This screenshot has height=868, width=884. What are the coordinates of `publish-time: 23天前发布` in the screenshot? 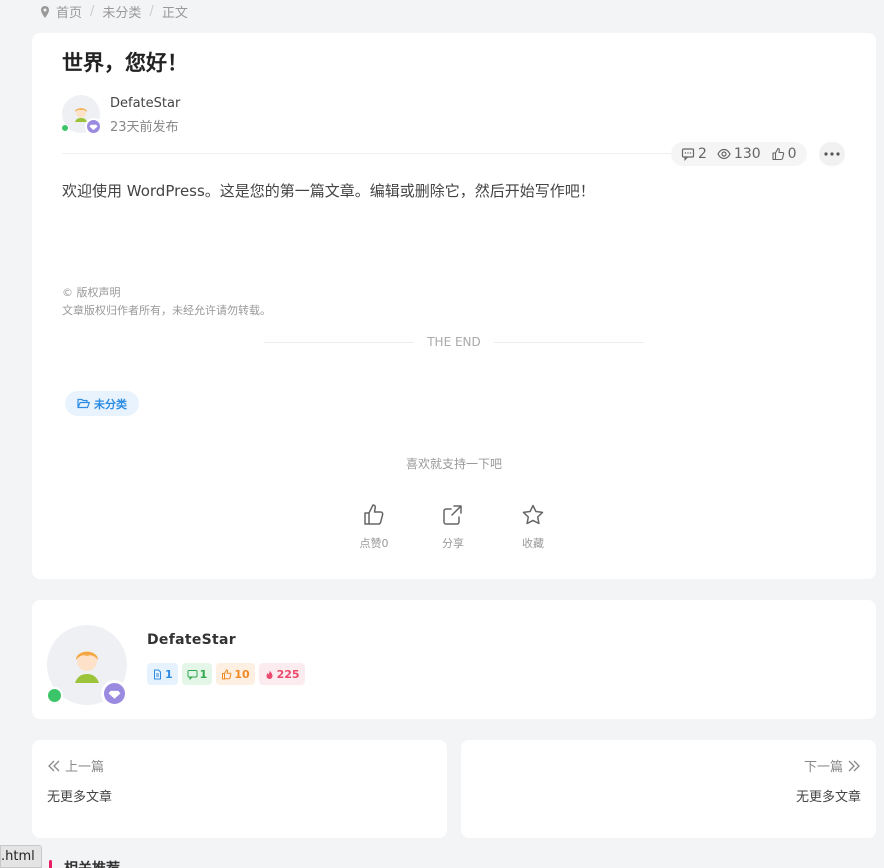 It's located at (144, 127).